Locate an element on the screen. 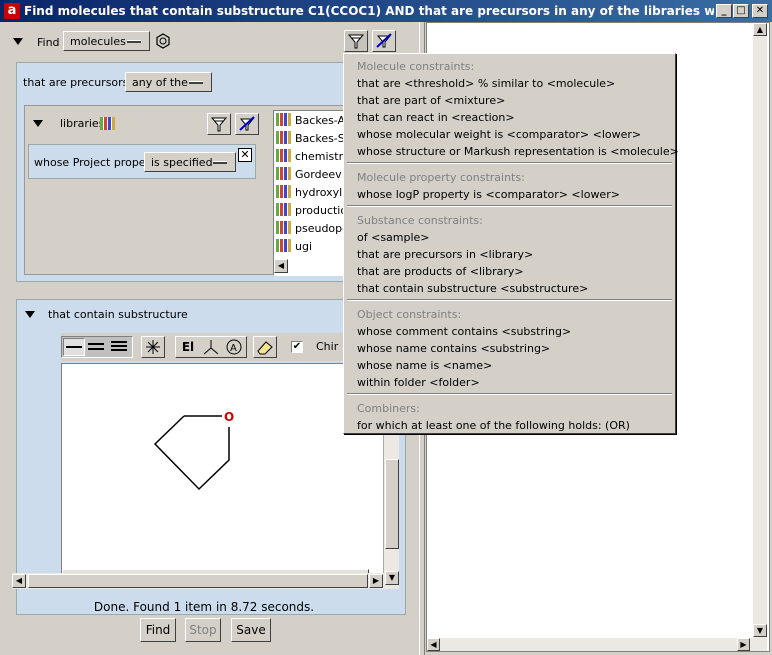 The image size is (772, 655). stop-button: Stop is located at coordinates (203, 630).